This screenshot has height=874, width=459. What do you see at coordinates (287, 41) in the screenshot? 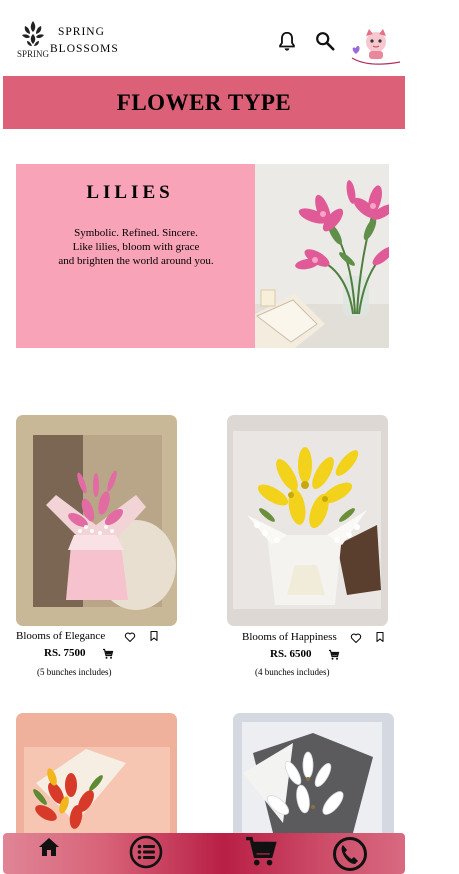
I see `bell-icon` at bounding box center [287, 41].